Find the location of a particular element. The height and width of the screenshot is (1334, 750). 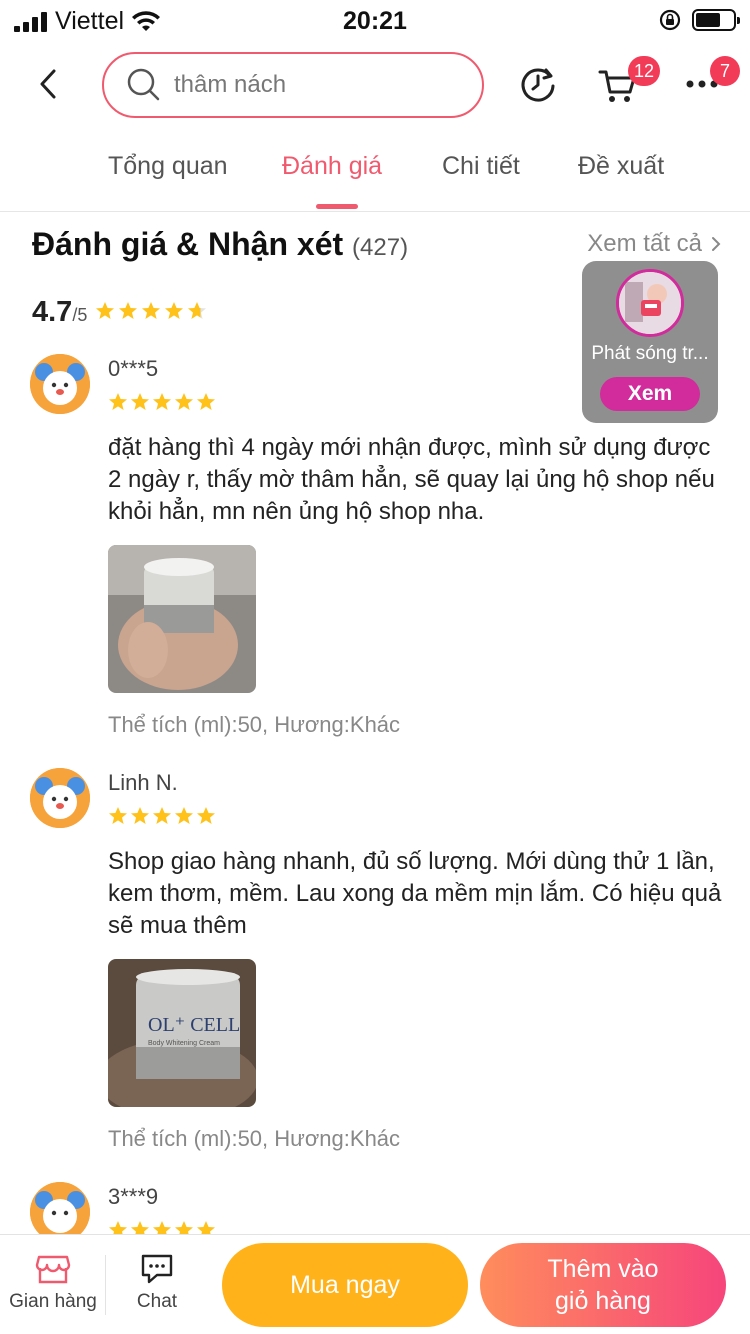

chevron-right-icon is located at coordinates (716, 244).